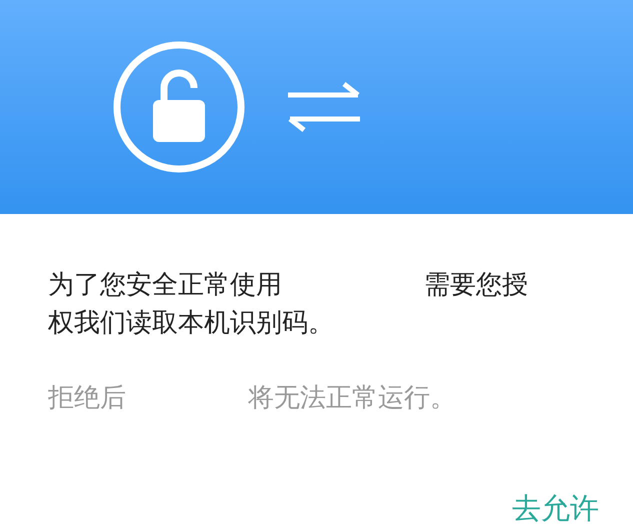  I want to click on unlock-icon, so click(179, 107).